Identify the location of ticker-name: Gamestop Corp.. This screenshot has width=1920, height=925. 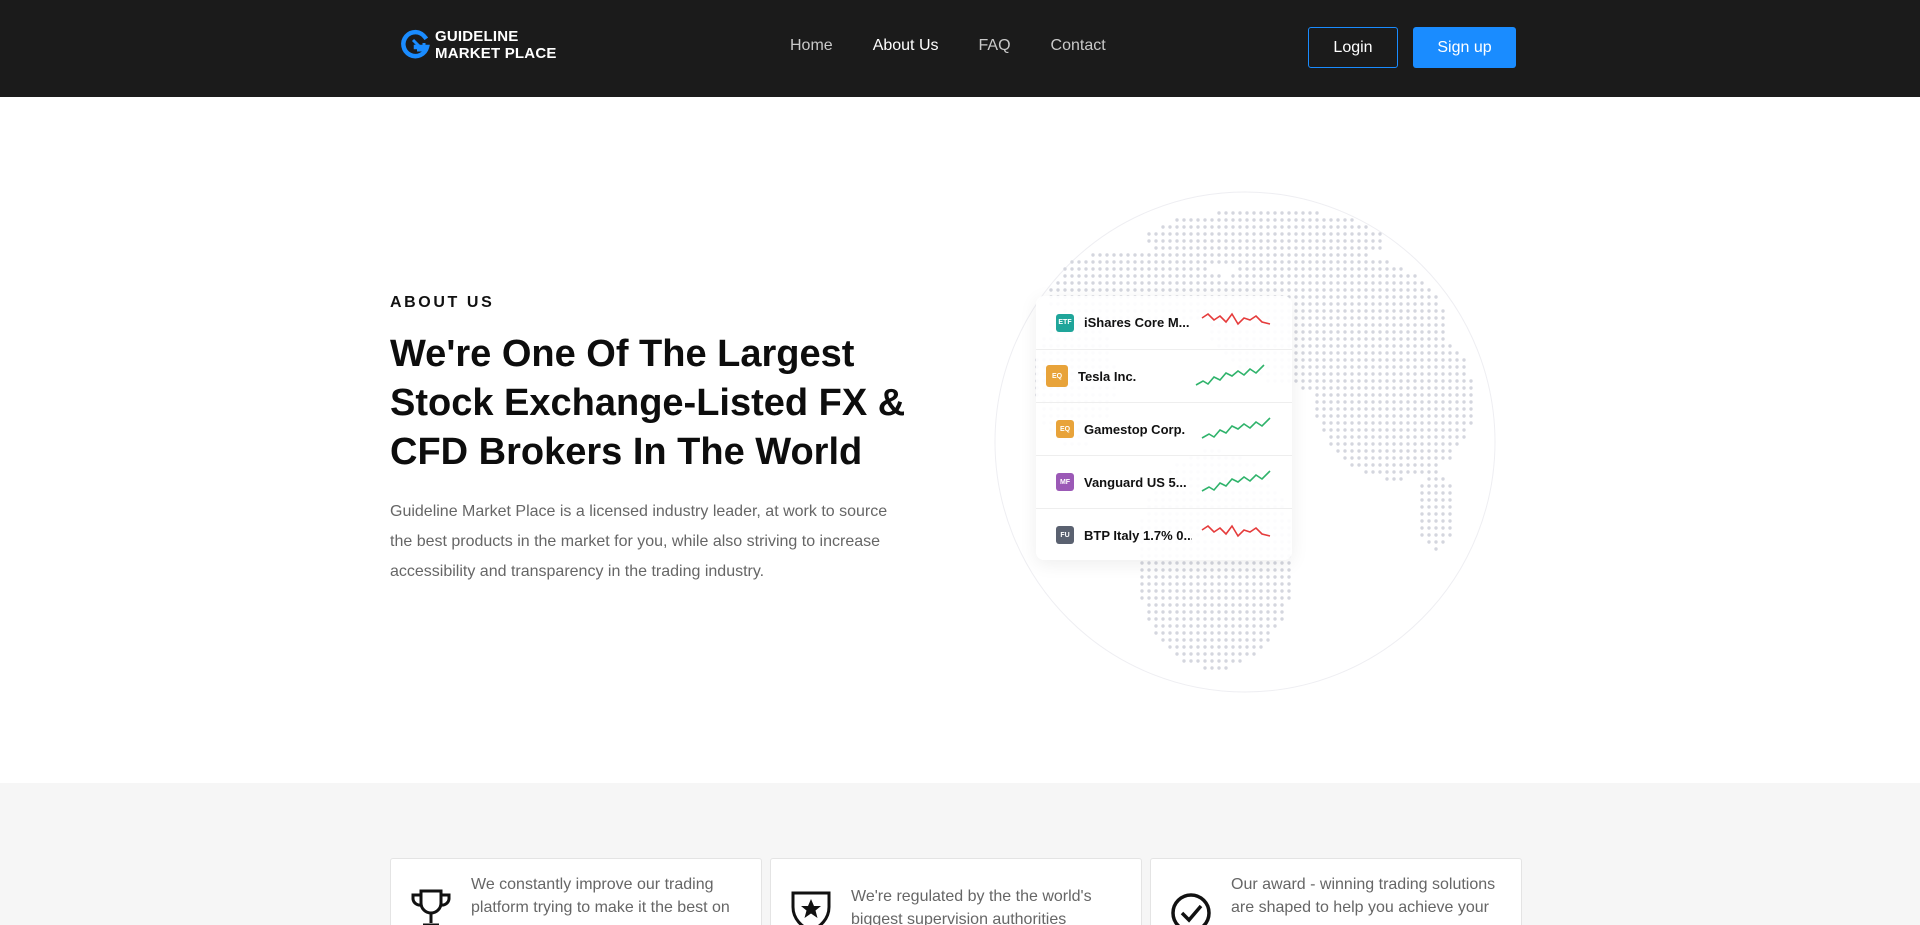
(1135, 429).